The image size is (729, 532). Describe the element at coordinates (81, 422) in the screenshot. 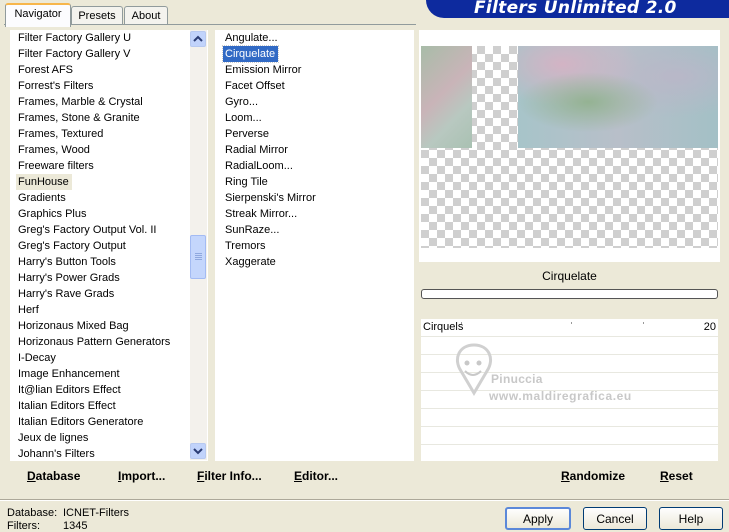

I see `category-item: Italian Editors Generatore` at that location.